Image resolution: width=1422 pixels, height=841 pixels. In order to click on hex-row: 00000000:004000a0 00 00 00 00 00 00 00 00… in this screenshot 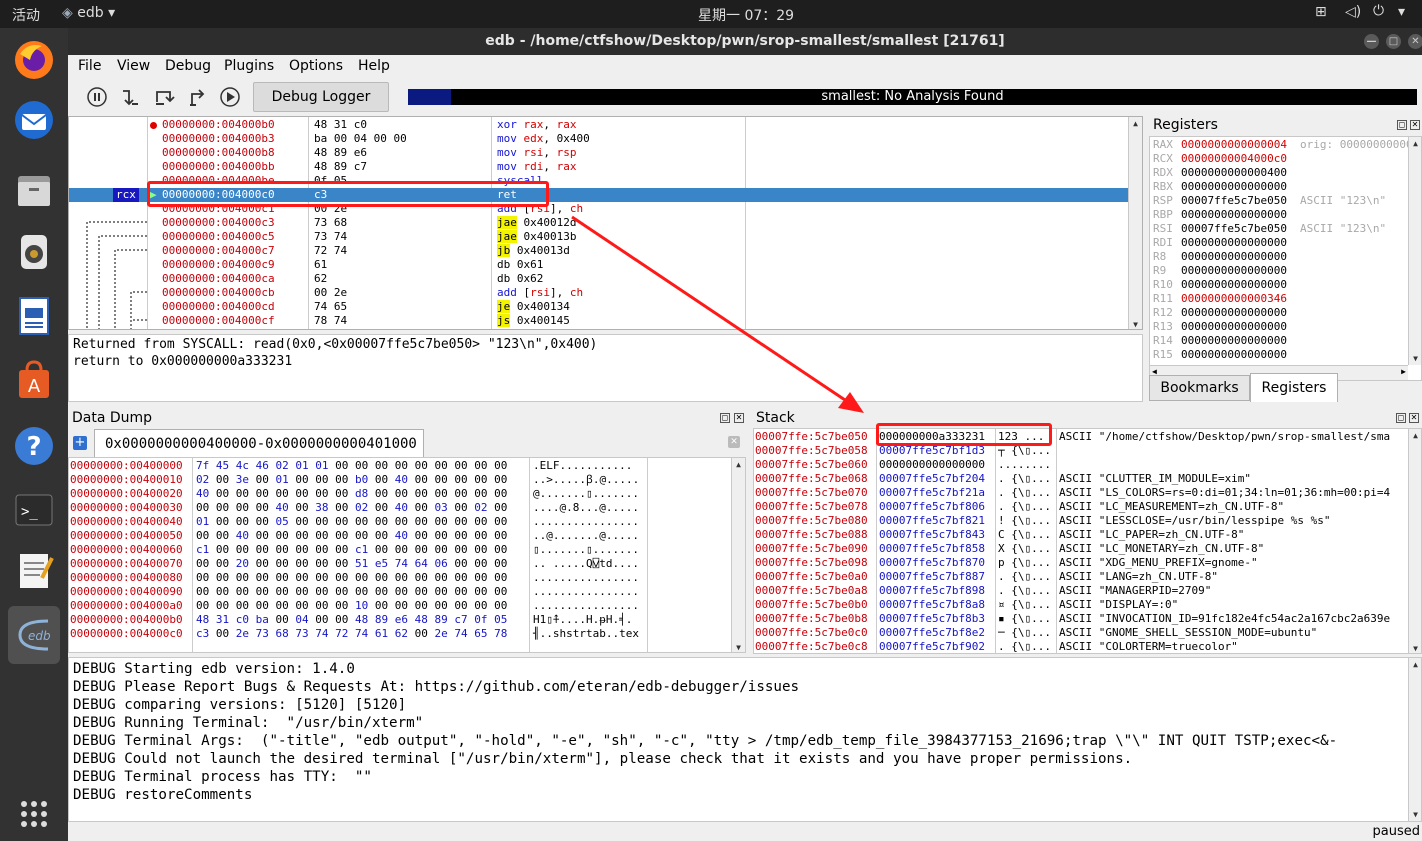, I will do `click(400, 606)`.